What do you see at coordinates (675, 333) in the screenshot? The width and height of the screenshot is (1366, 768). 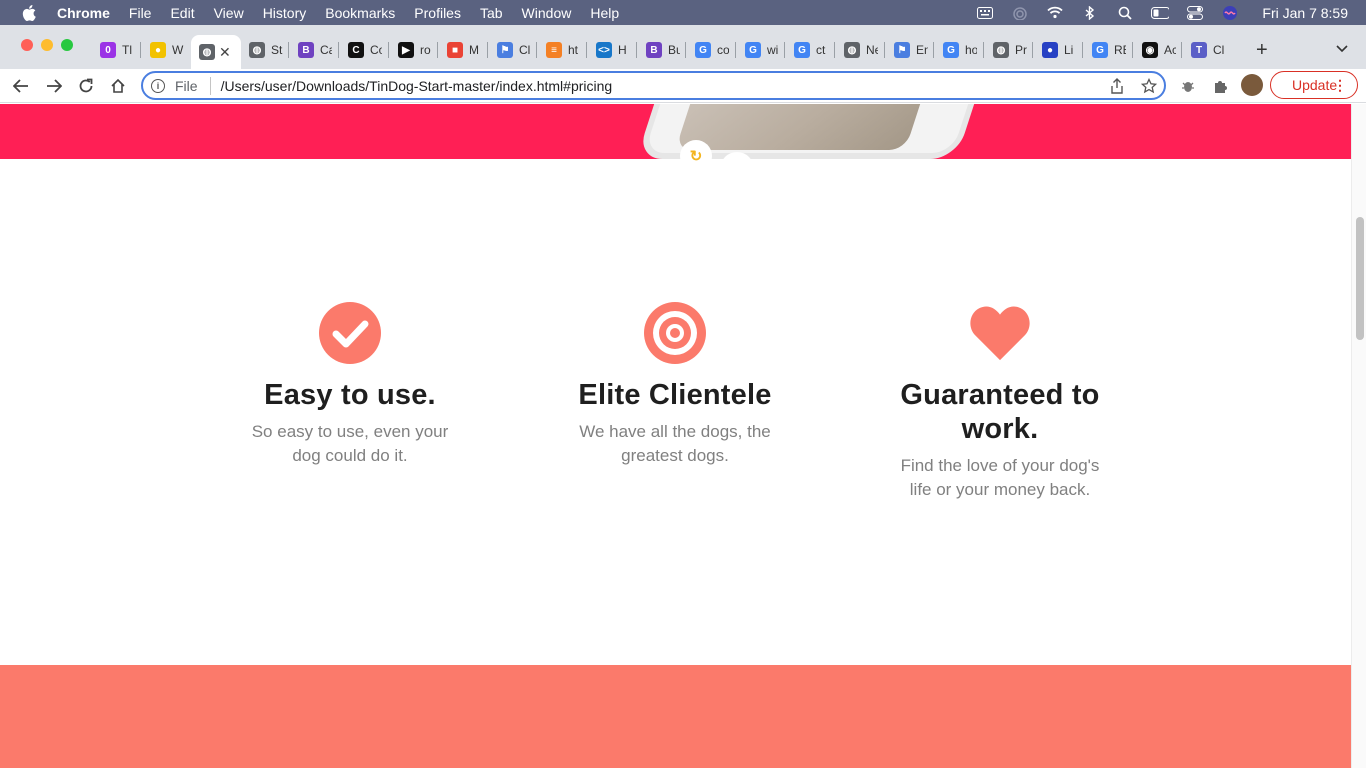 I see `bullseye-icon` at bounding box center [675, 333].